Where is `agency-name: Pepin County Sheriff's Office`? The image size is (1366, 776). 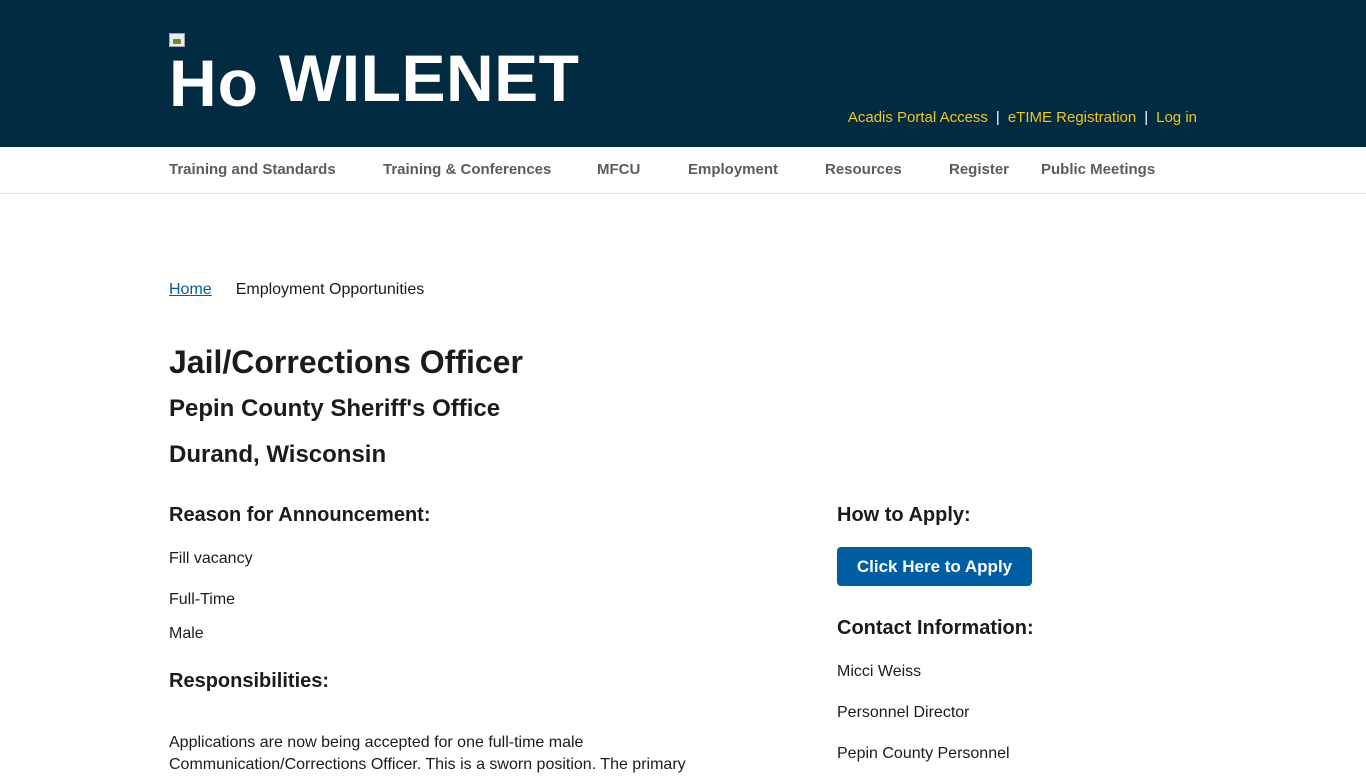
agency-name: Pepin County Sheriff's Office is located at coordinates (335, 408).